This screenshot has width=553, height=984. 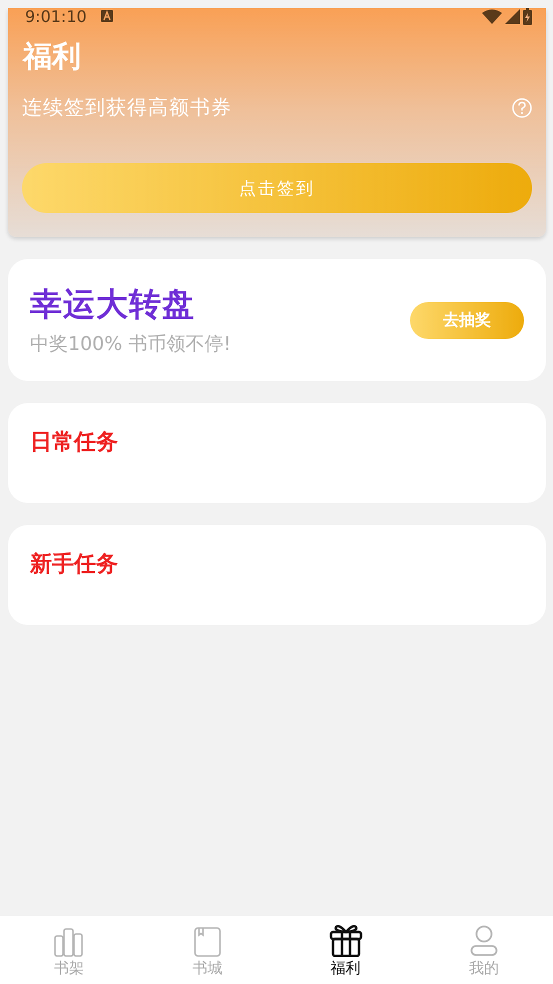 What do you see at coordinates (277, 188) in the screenshot?
I see `sign-in-button: 点击签到` at bounding box center [277, 188].